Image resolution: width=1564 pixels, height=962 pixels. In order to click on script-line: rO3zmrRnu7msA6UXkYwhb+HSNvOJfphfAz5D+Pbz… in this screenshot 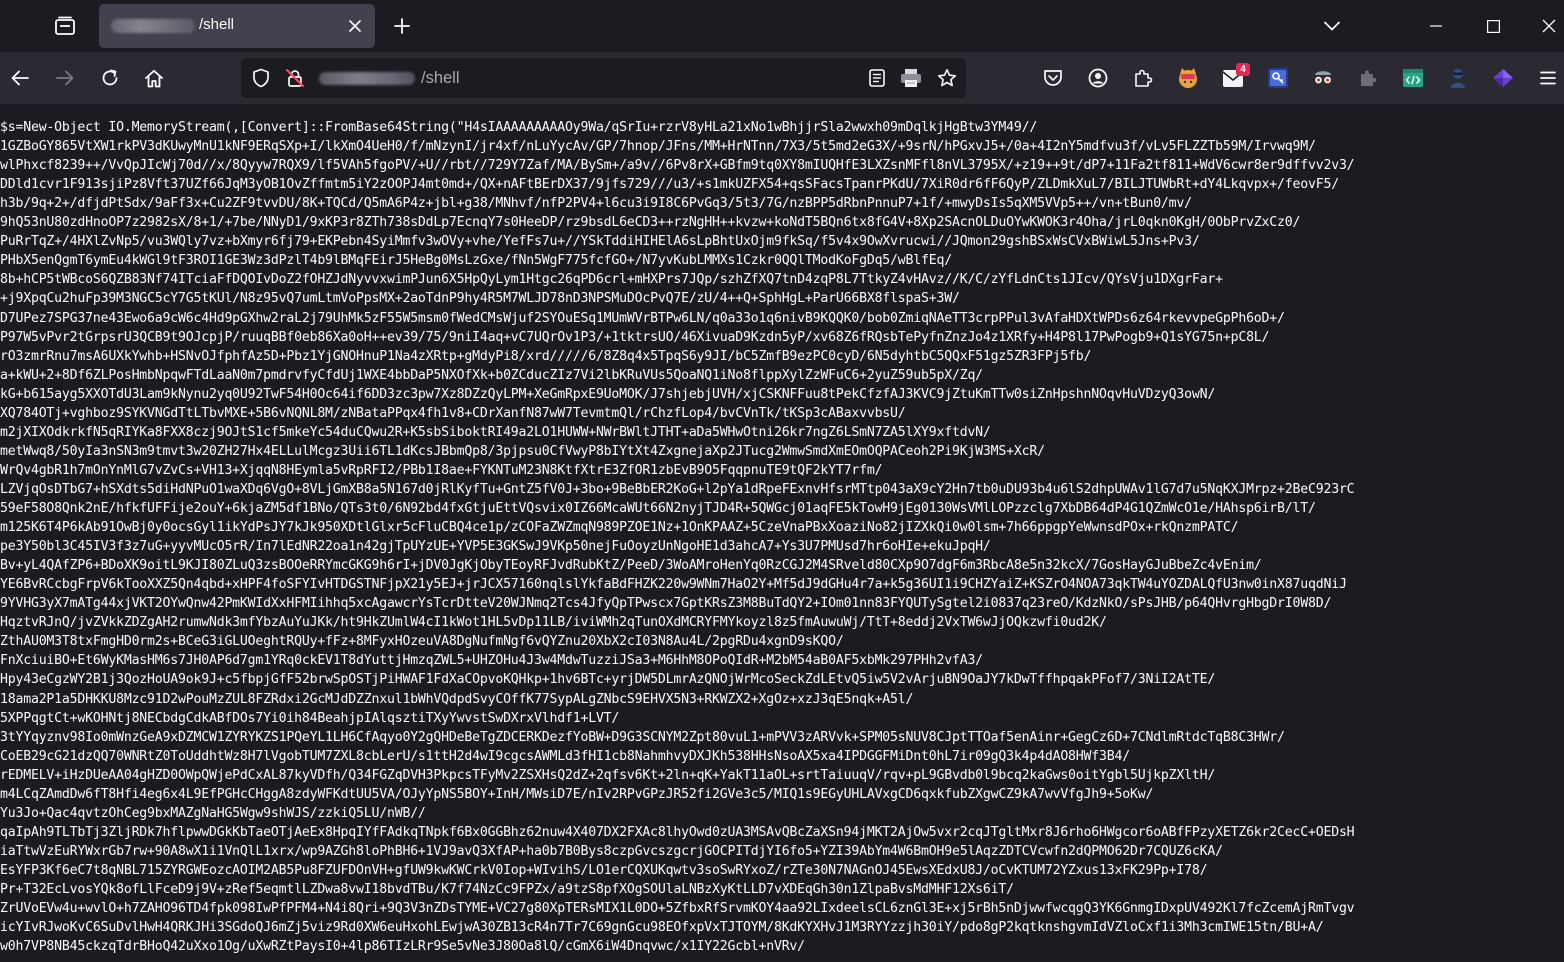, I will do `click(546, 356)`.